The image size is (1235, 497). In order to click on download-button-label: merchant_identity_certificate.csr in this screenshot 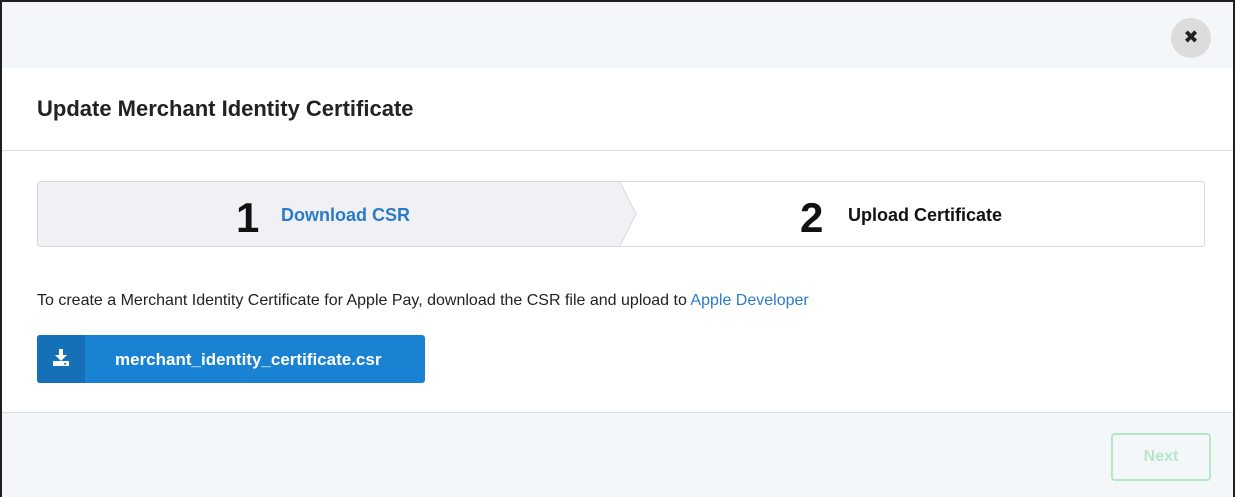, I will do `click(248, 359)`.